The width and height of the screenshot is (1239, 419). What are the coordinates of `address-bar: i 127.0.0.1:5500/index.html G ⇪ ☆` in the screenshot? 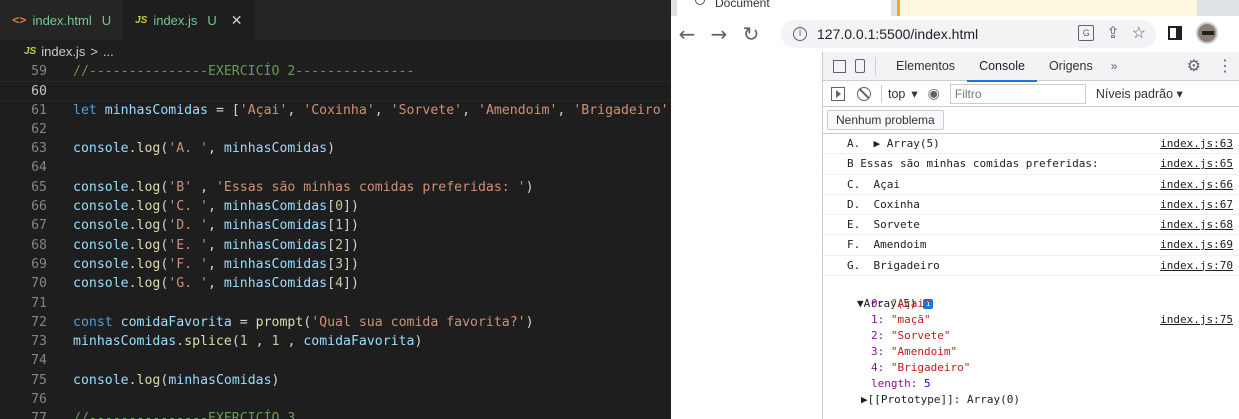 It's located at (968, 34).